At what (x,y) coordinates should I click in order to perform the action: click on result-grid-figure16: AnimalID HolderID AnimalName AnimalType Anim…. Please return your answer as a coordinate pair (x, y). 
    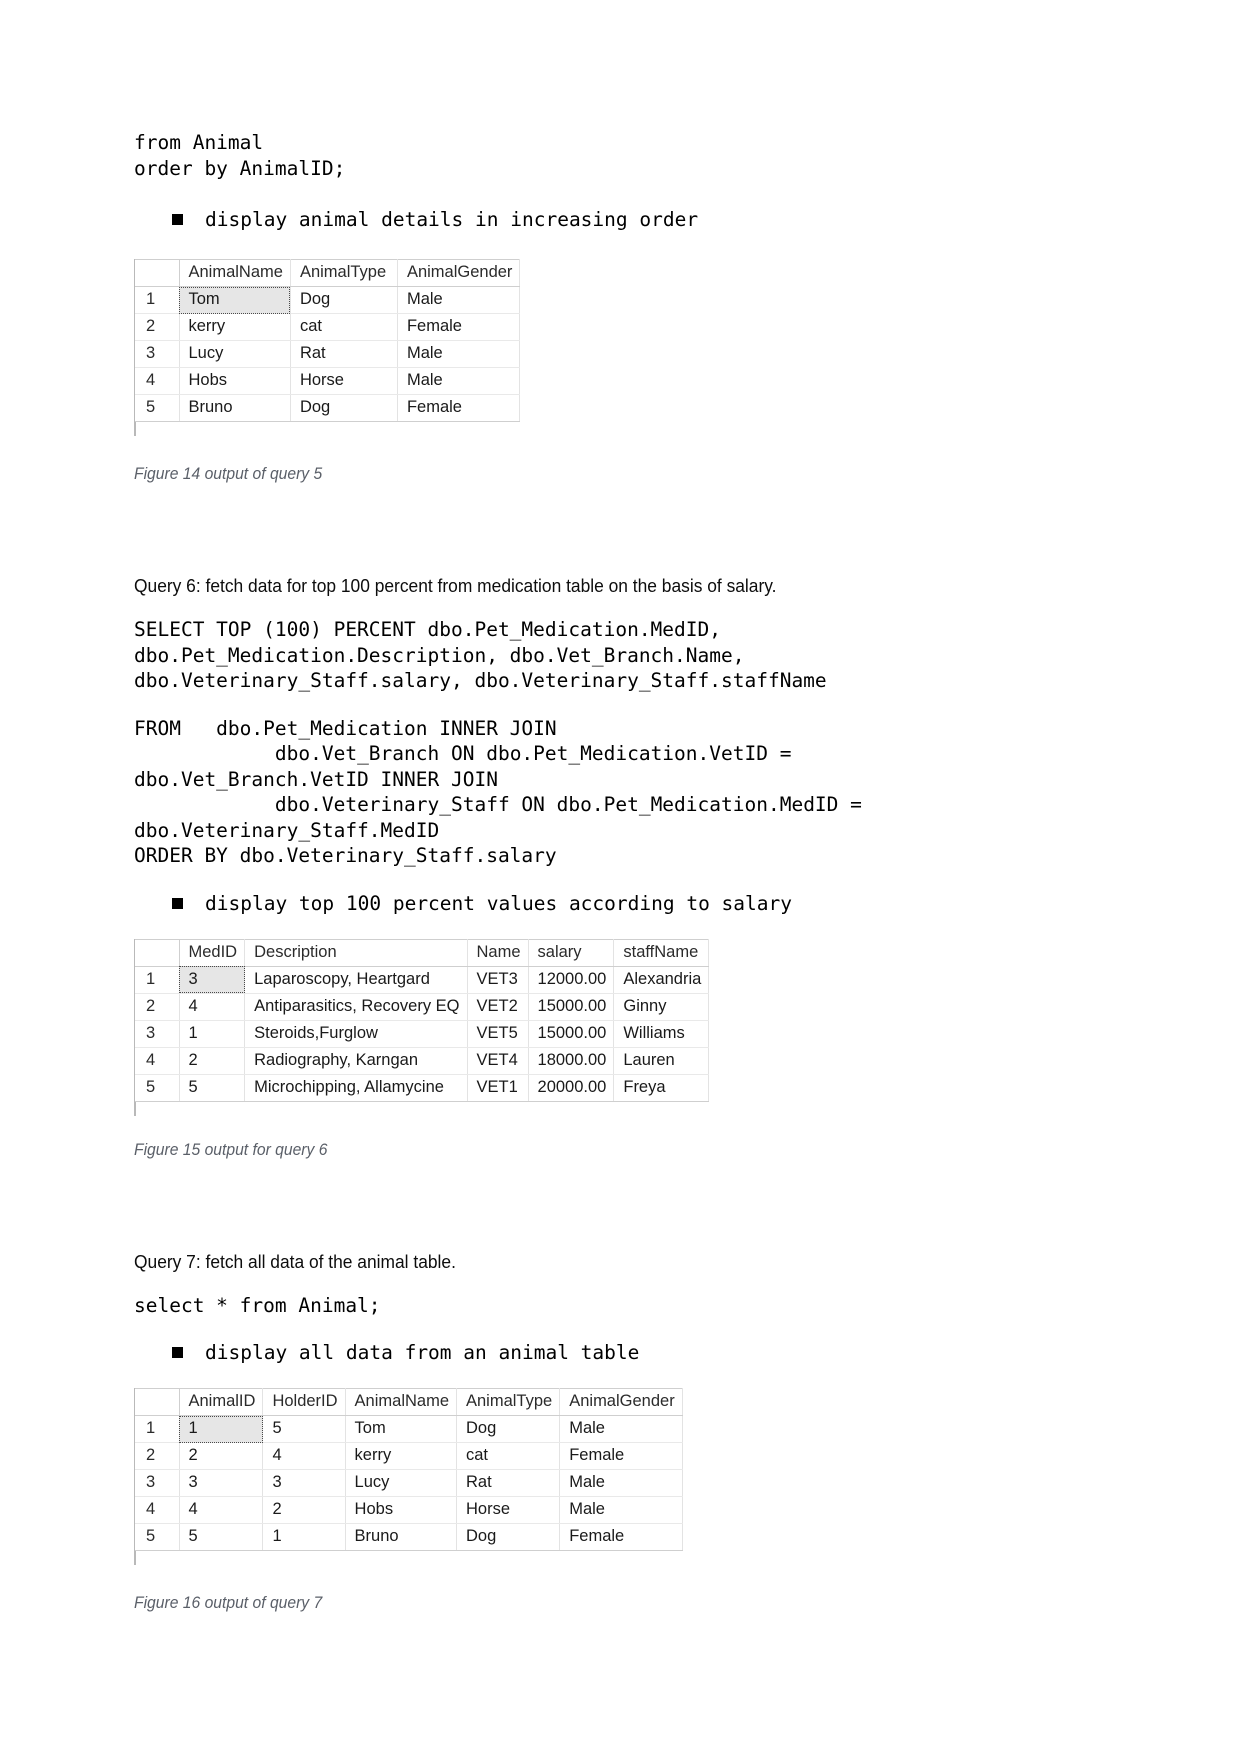
    Looking at the image, I should click on (409, 1469).